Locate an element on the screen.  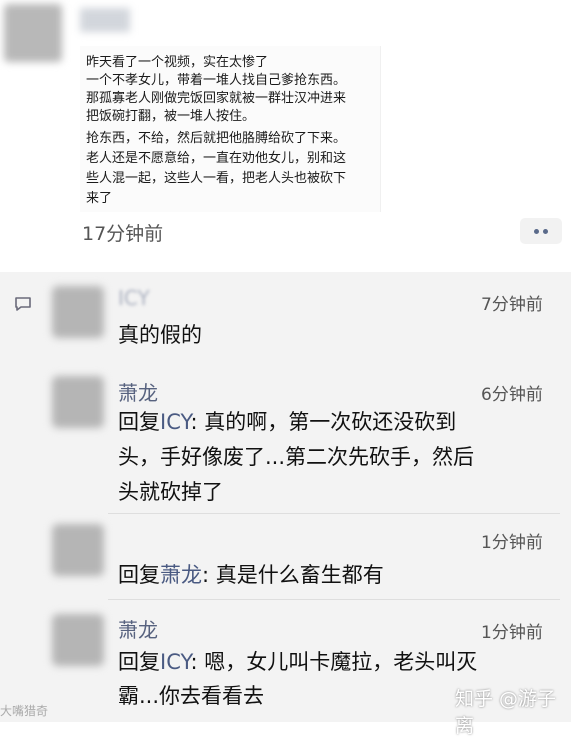
watermark-left: 大嘴猎奇 is located at coordinates (24, 711).